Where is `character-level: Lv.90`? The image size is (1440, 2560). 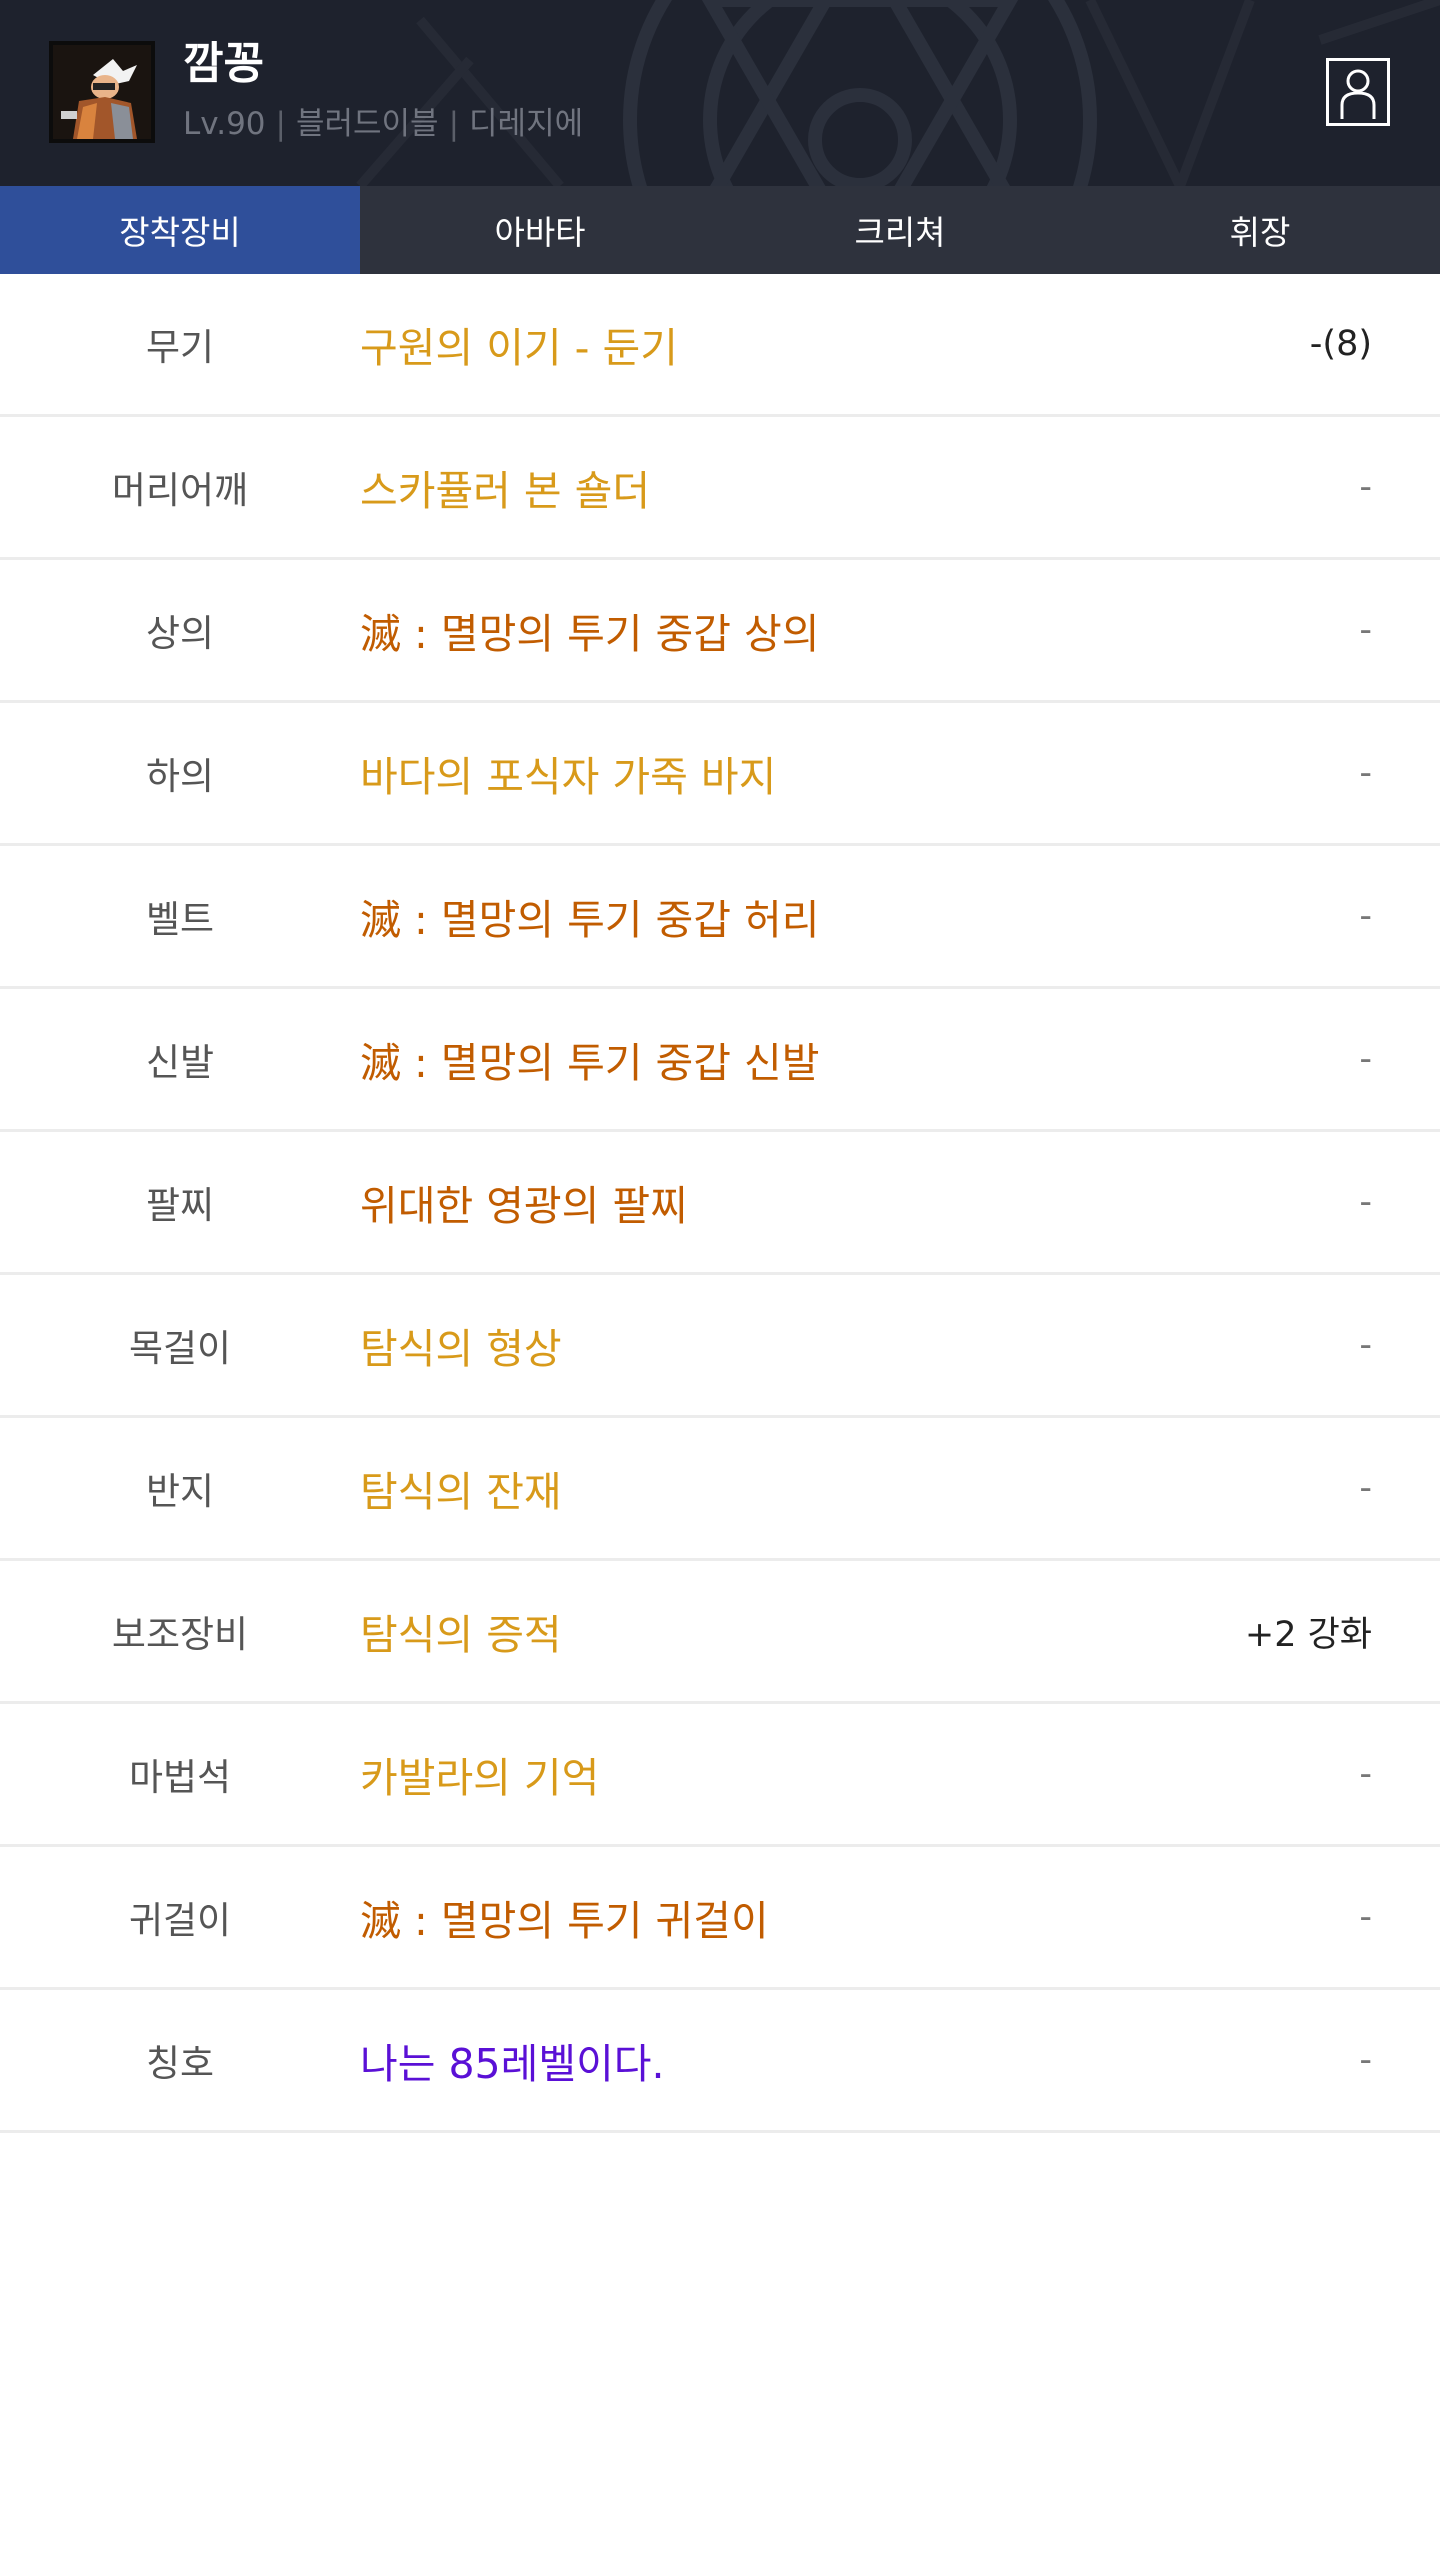
character-level: Lv.90 is located at coordinates (224, 124).